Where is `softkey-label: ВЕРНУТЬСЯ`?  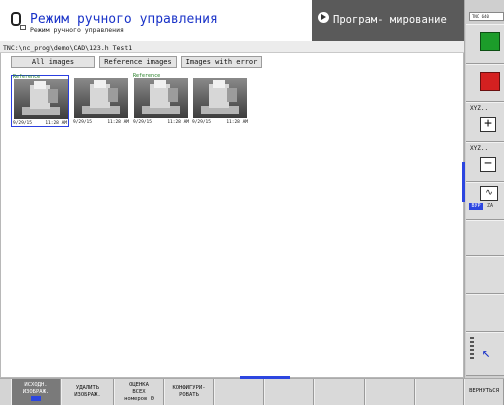
softkey-label: ВЕРНУТЬСЯ is located at coordinates (484, 391).